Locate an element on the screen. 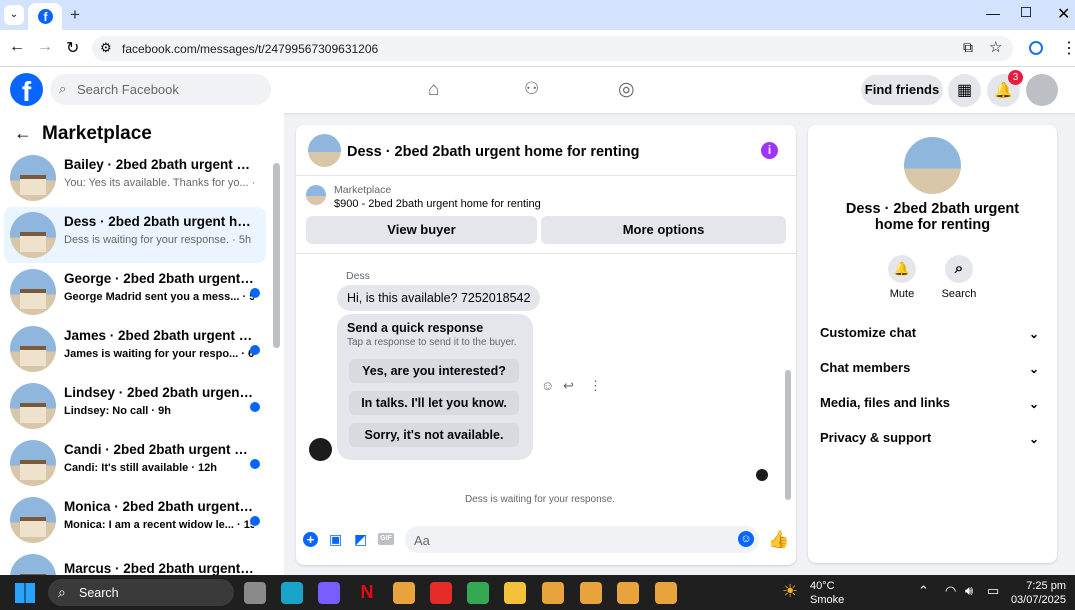  sidebar-scrollbar is located at coordinates (276, 255).